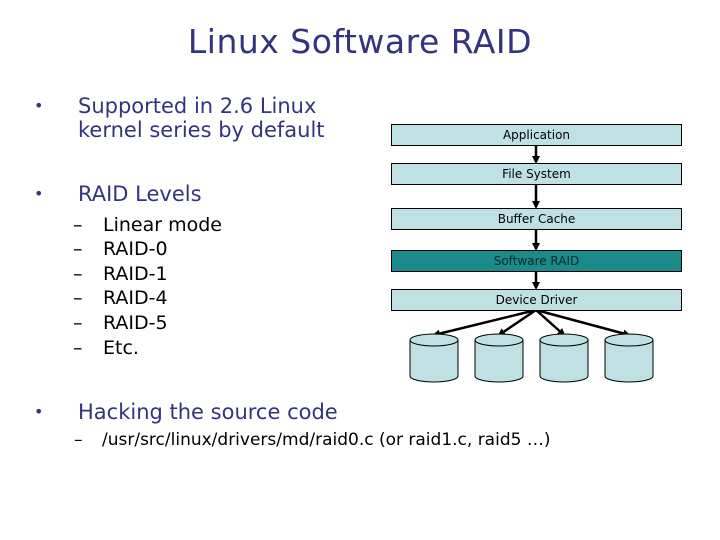  Describe the element at coordinates (531, 358) in the screenshot. I see `disk-group` at that location.